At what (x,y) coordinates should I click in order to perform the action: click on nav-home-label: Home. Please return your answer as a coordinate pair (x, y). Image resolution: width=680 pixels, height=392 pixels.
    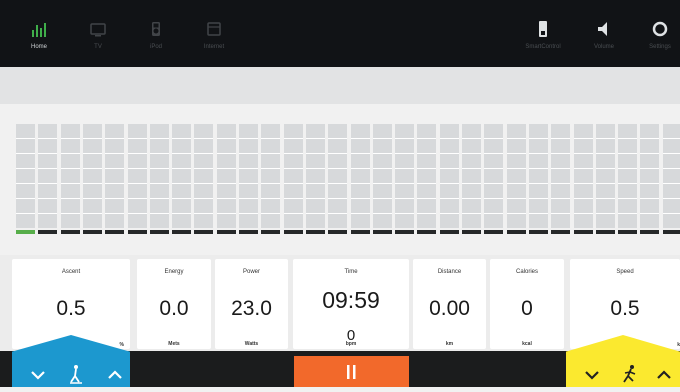
    Looking at the image, I should click on (38, 47).